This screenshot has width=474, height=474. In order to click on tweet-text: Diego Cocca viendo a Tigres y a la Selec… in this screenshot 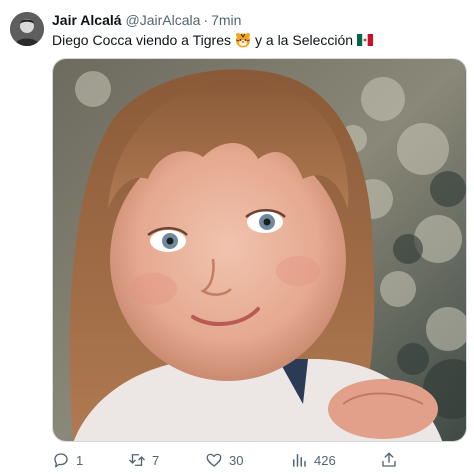, I will do `click(213, 40)`.